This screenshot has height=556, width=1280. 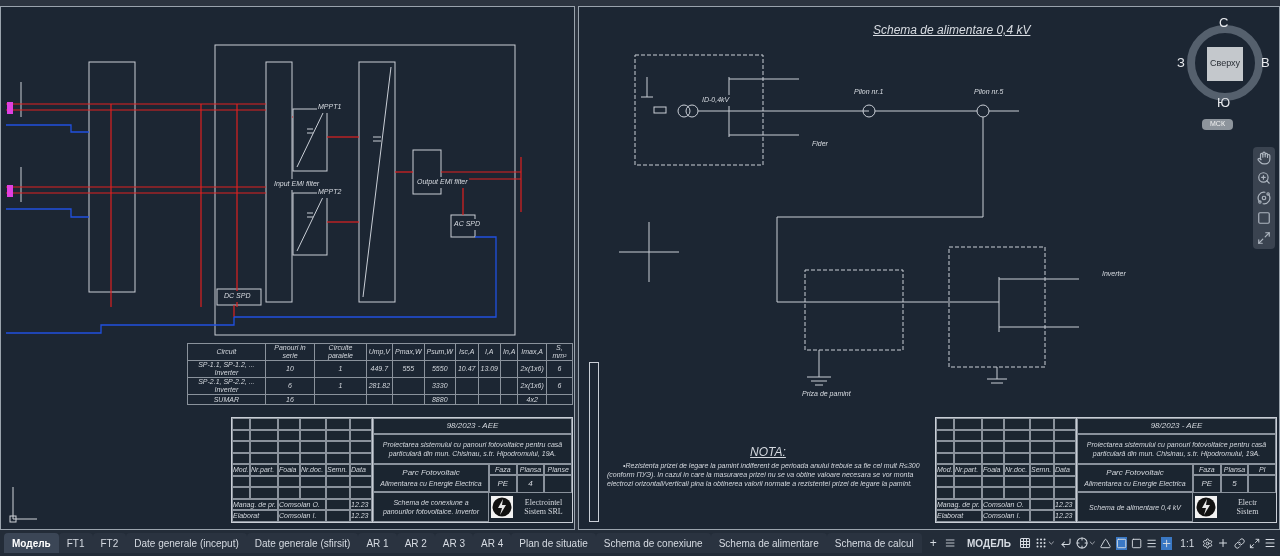 I want to click on layout-tab: AR 3, so click(x=454, y=543).